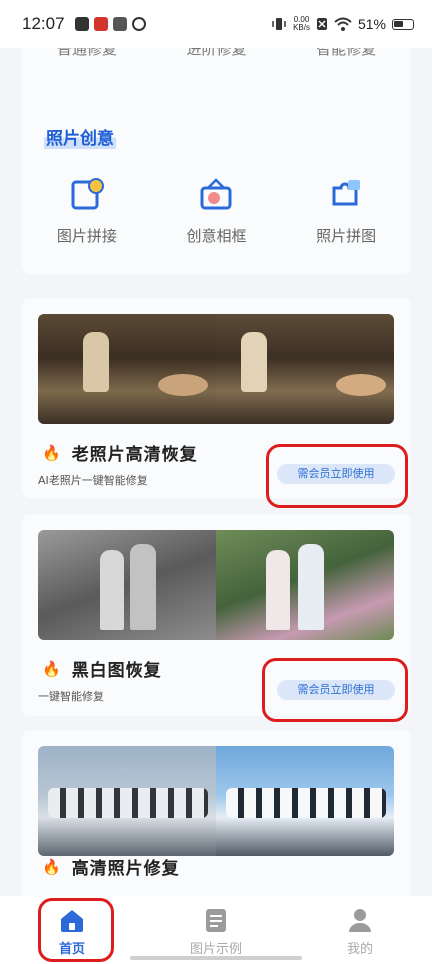 The image size is (432, 964). Describe the element at coordinates (87, 194) in the screenshot. I see `image-splice-icon` at that location.